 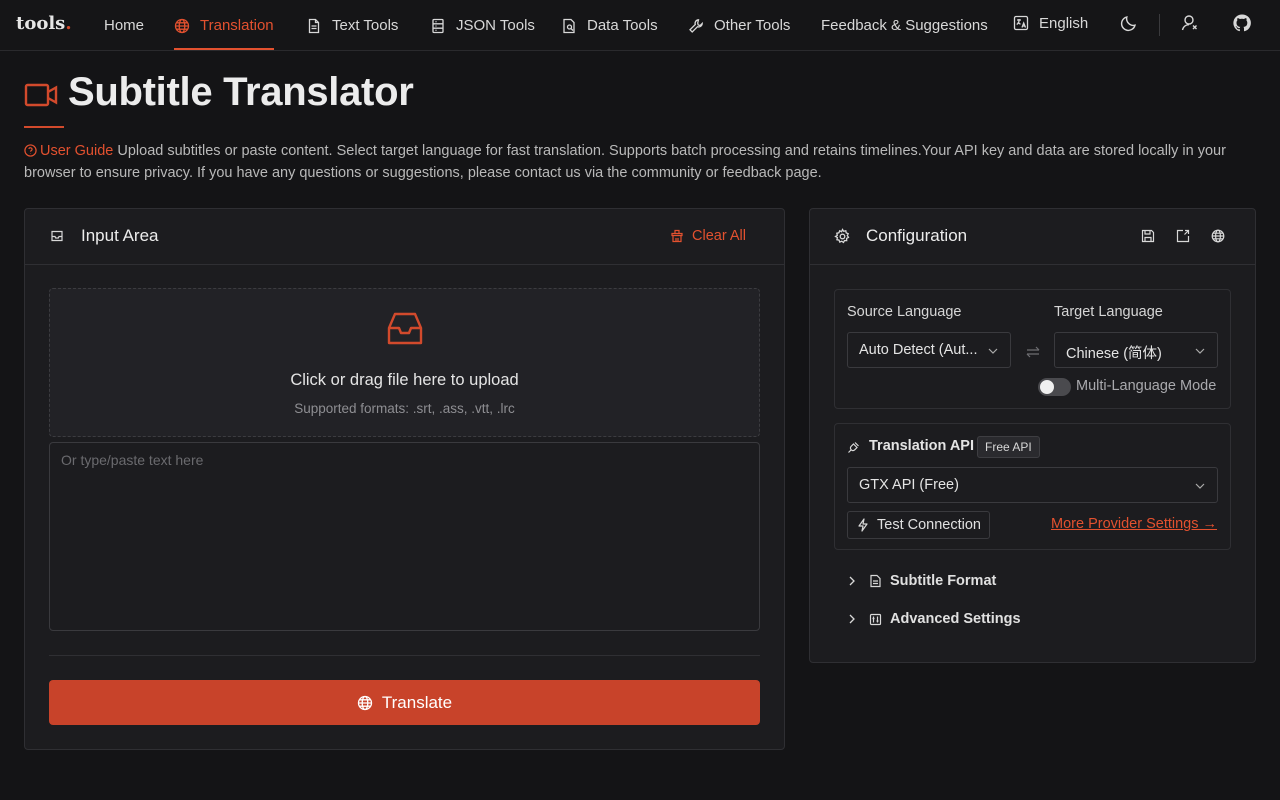 I want to click on input-panel-header: Input Area Clear All, so click(x=404, y=237).